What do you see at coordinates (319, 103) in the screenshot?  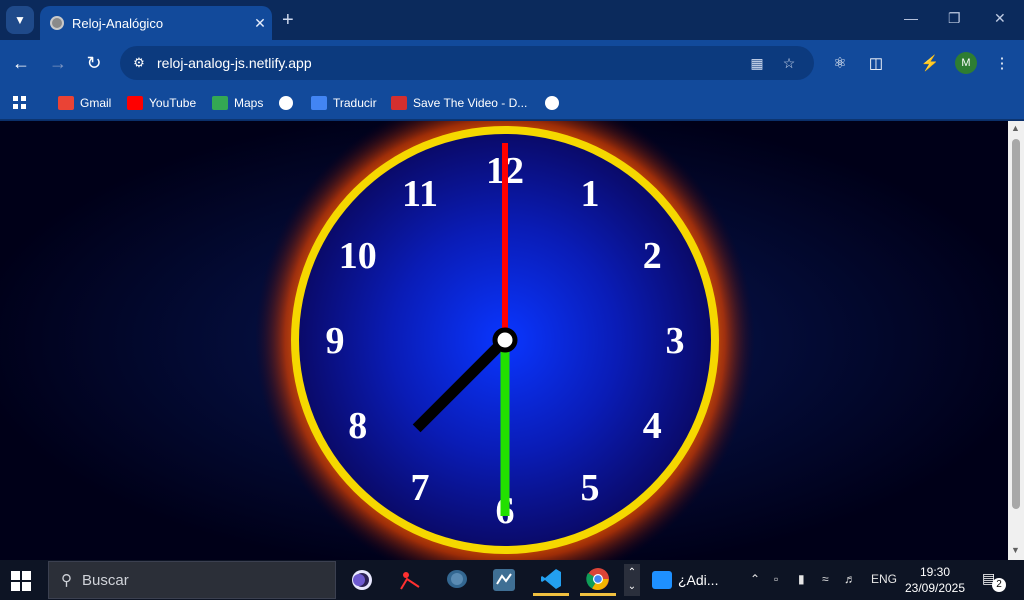 I see `translate-icon` at bounding box center [319, 103].